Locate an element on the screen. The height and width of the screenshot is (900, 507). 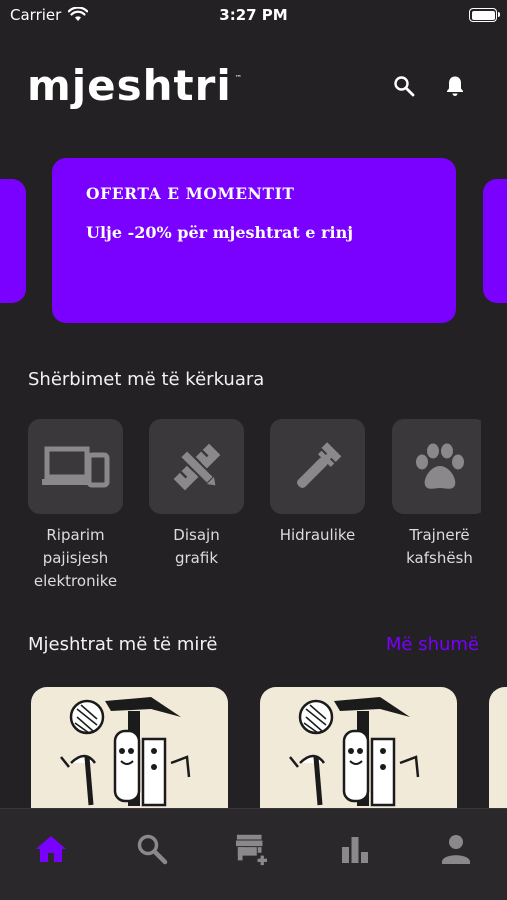
logo-text: mjeshtri is located at coordinates (129, 85).